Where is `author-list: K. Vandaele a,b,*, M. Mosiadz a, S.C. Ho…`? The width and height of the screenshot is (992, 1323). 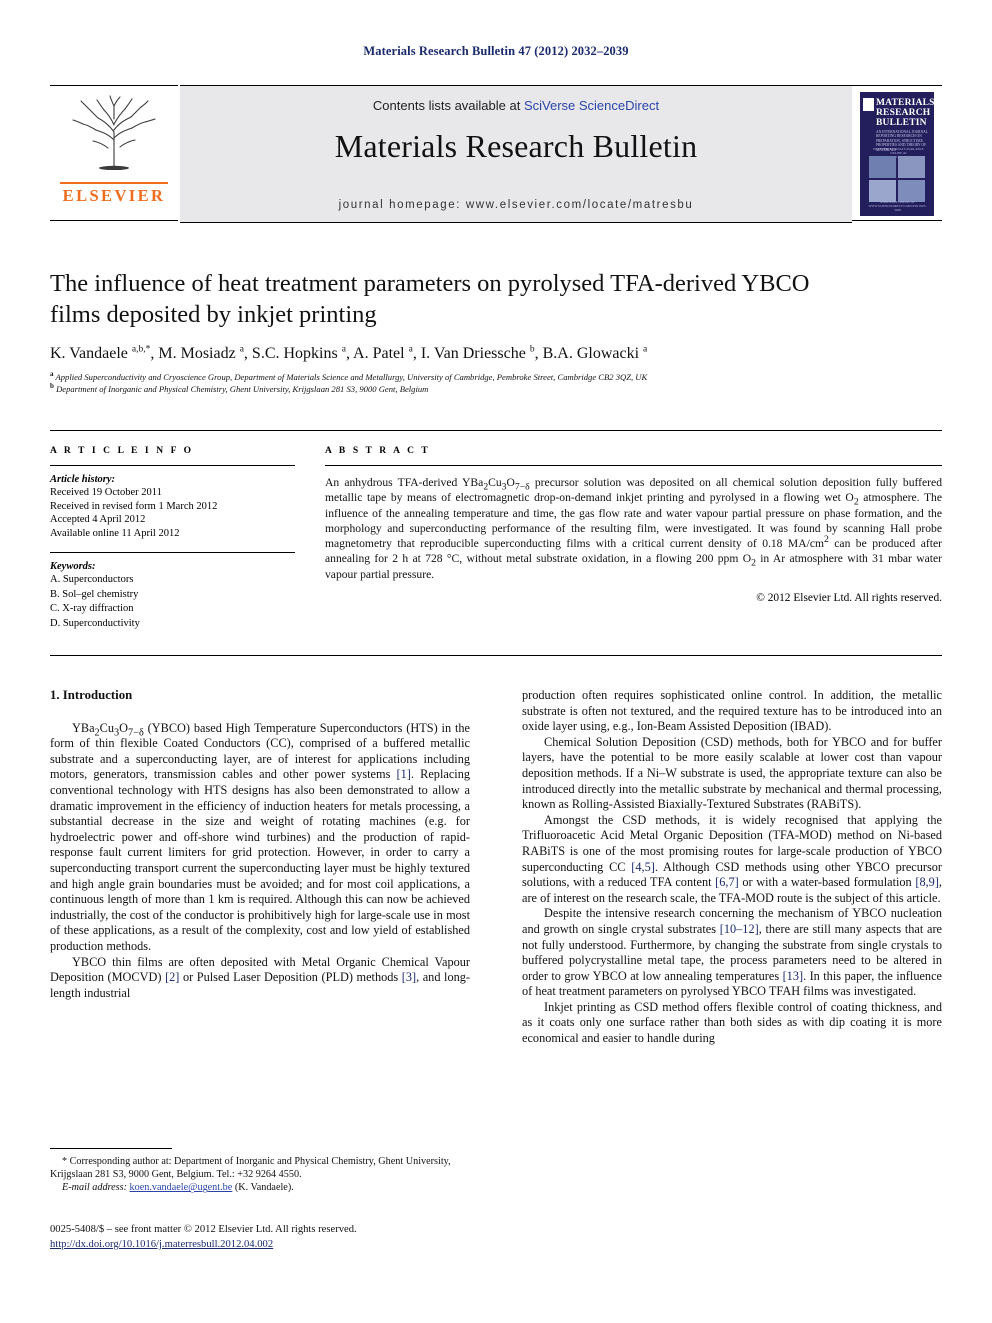
author-list: K. Vandaele a,b,*, M. Mosiadz a, S.C. Ho… is located at coordinates (349, 353).